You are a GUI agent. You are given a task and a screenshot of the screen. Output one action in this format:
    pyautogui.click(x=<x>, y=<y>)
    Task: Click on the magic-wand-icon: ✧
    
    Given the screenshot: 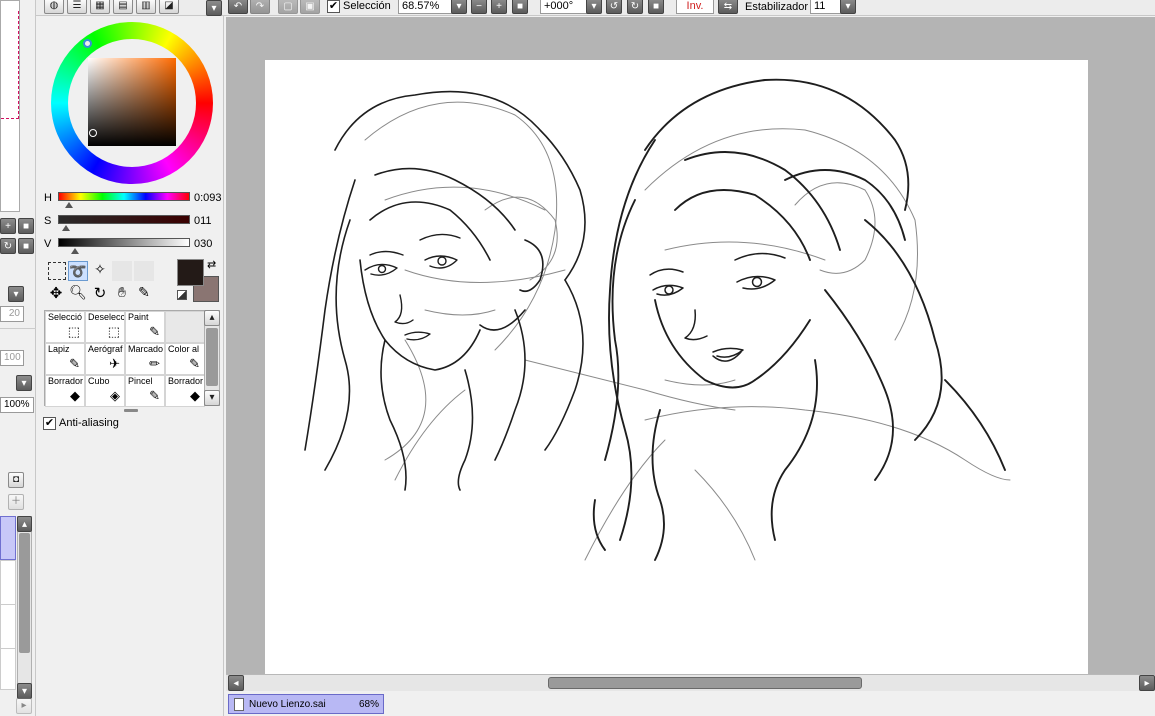 What is the action you would take?
    pyautogui.click(x=100, y=271)
    